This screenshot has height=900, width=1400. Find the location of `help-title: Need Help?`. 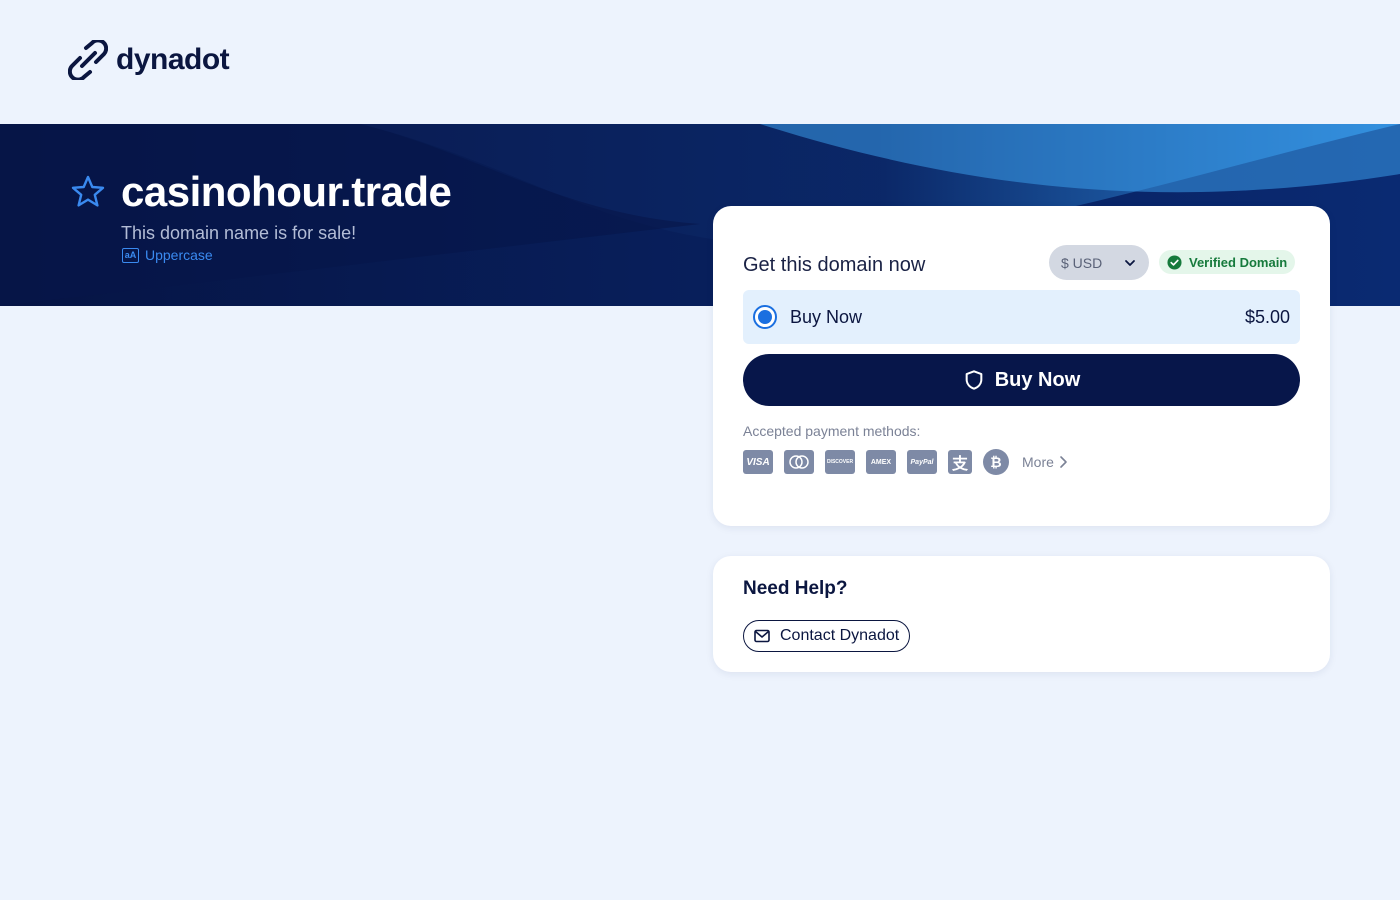

help-title: Need Help? is located at coordinates (795, 588).